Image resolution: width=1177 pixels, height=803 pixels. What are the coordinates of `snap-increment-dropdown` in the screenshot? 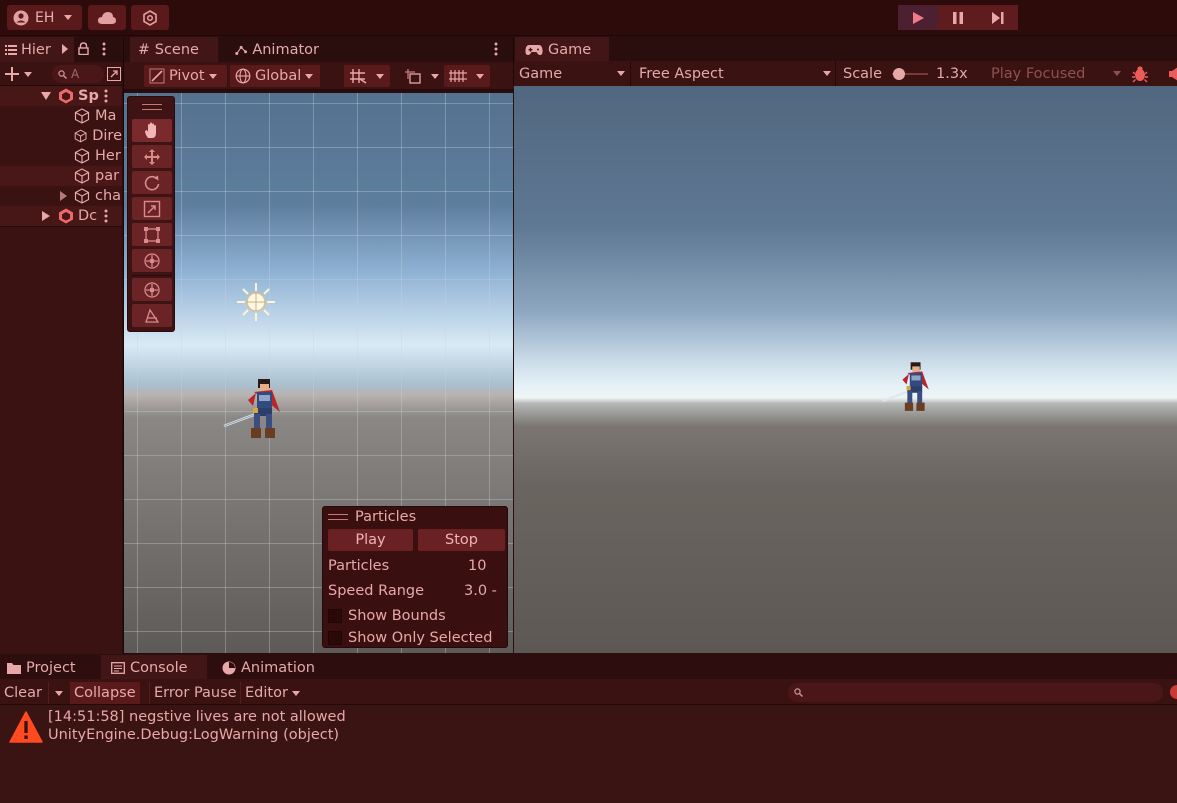 It's located at (422, 76).